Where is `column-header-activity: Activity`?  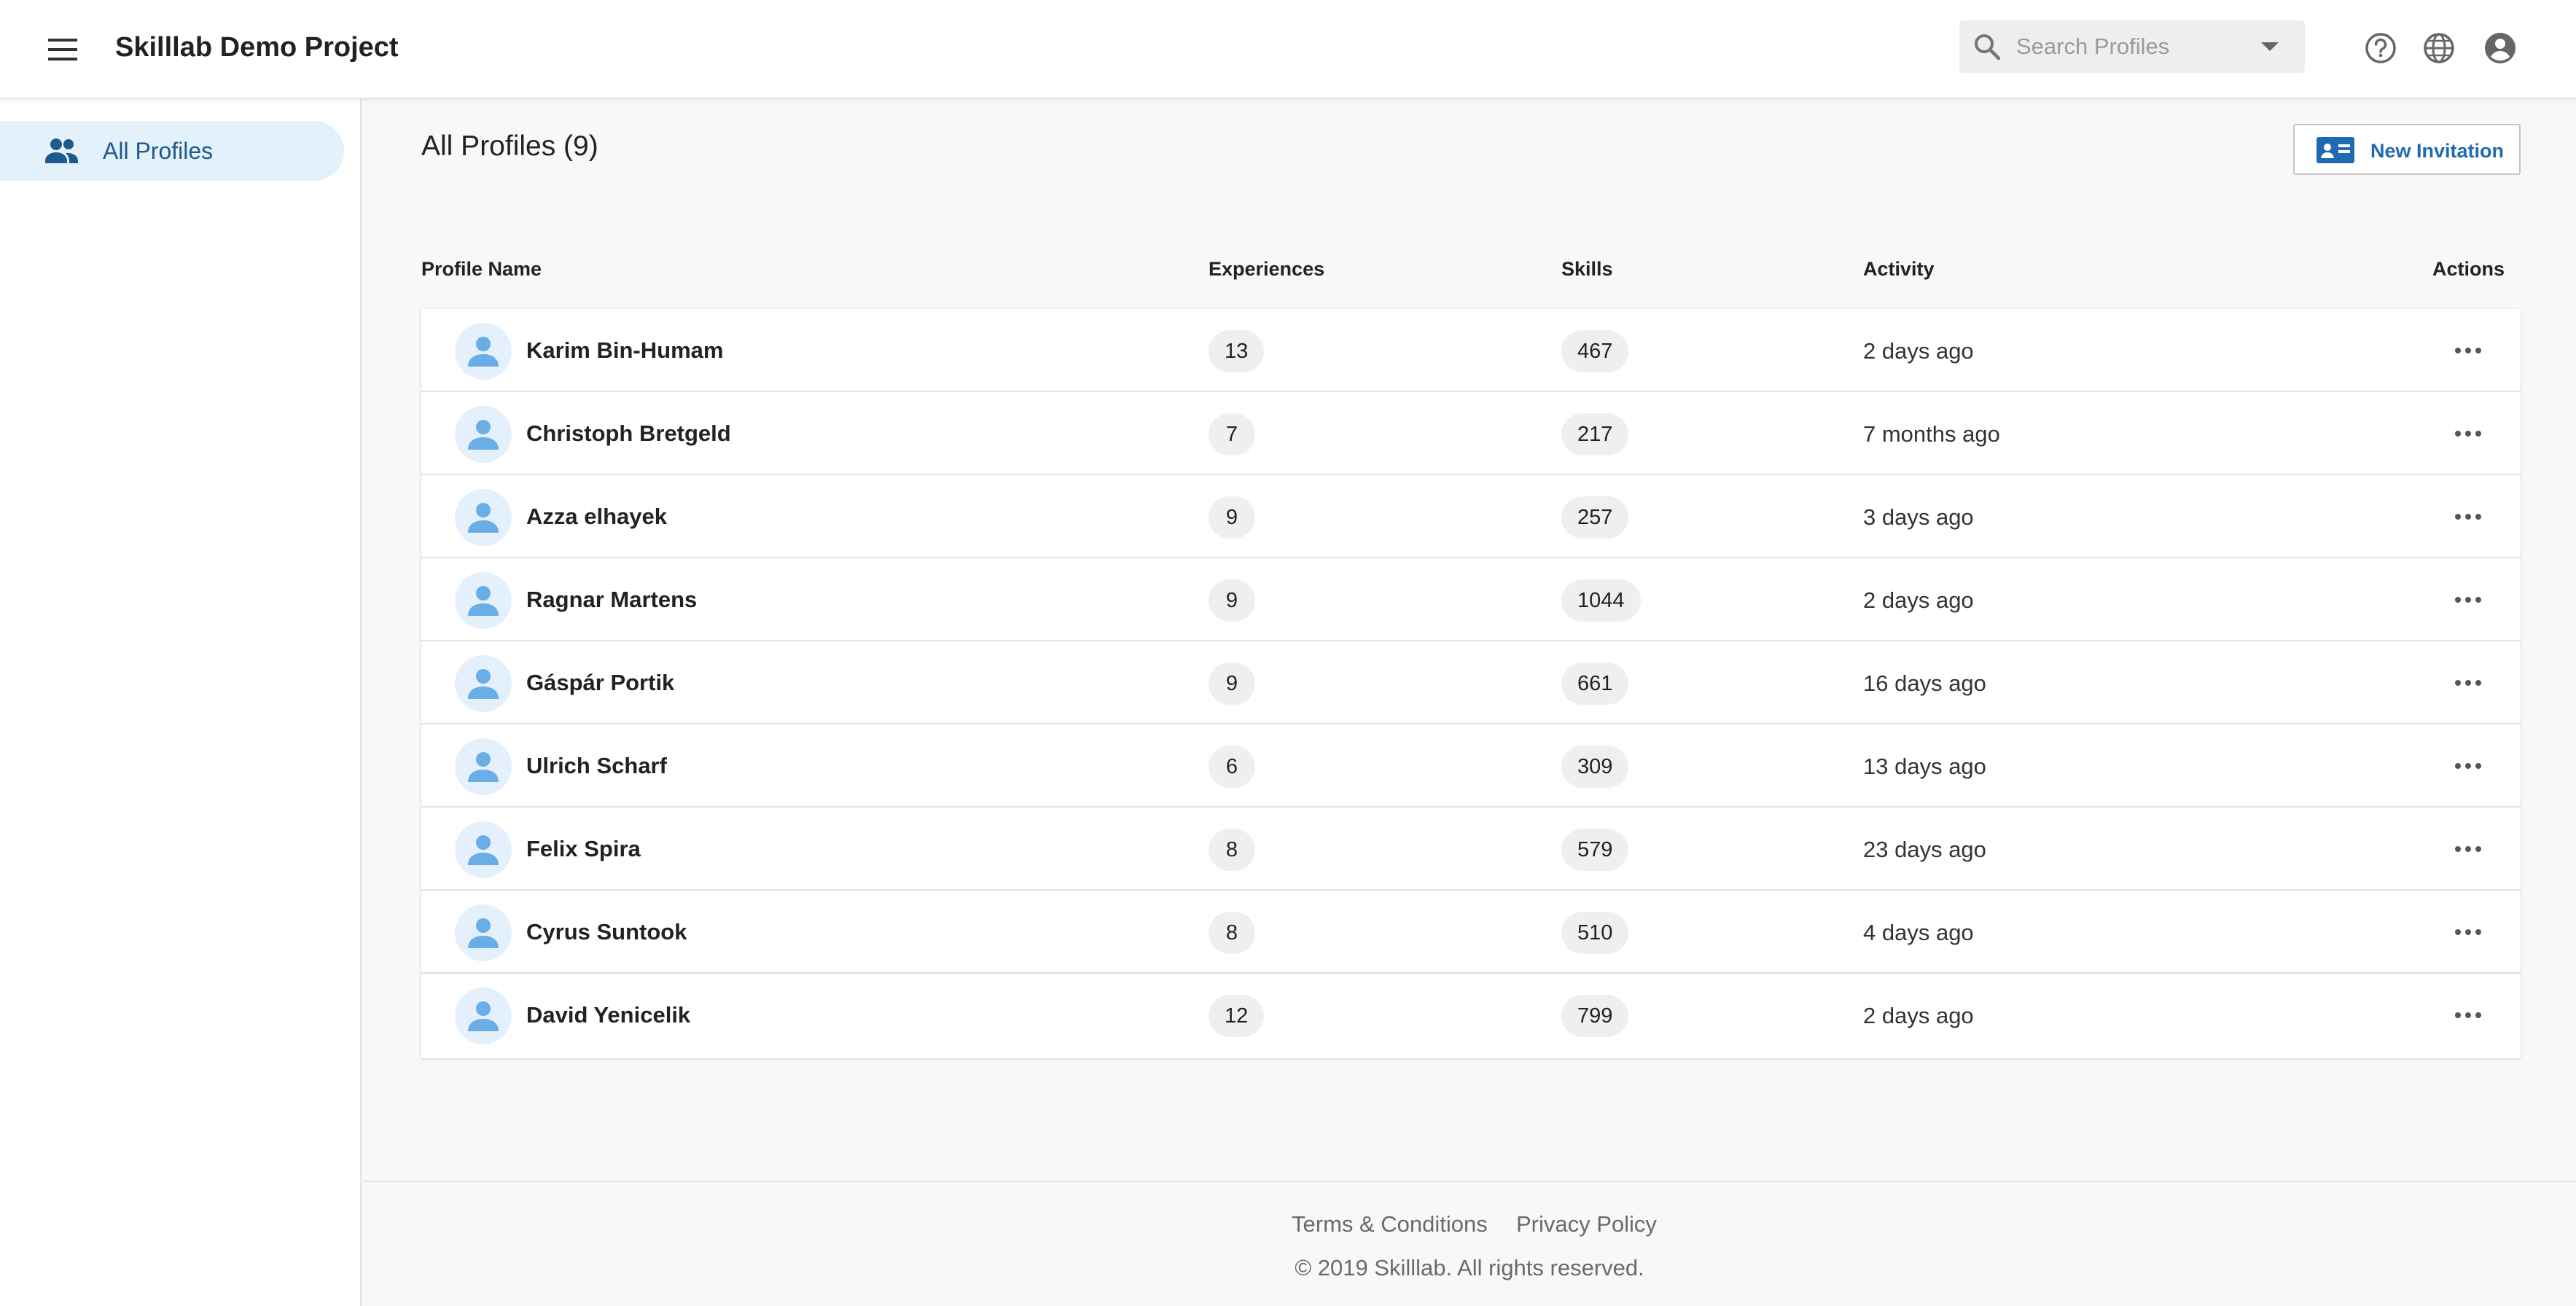
column-header-activity: Activity is located at coordinates (1899, 269).